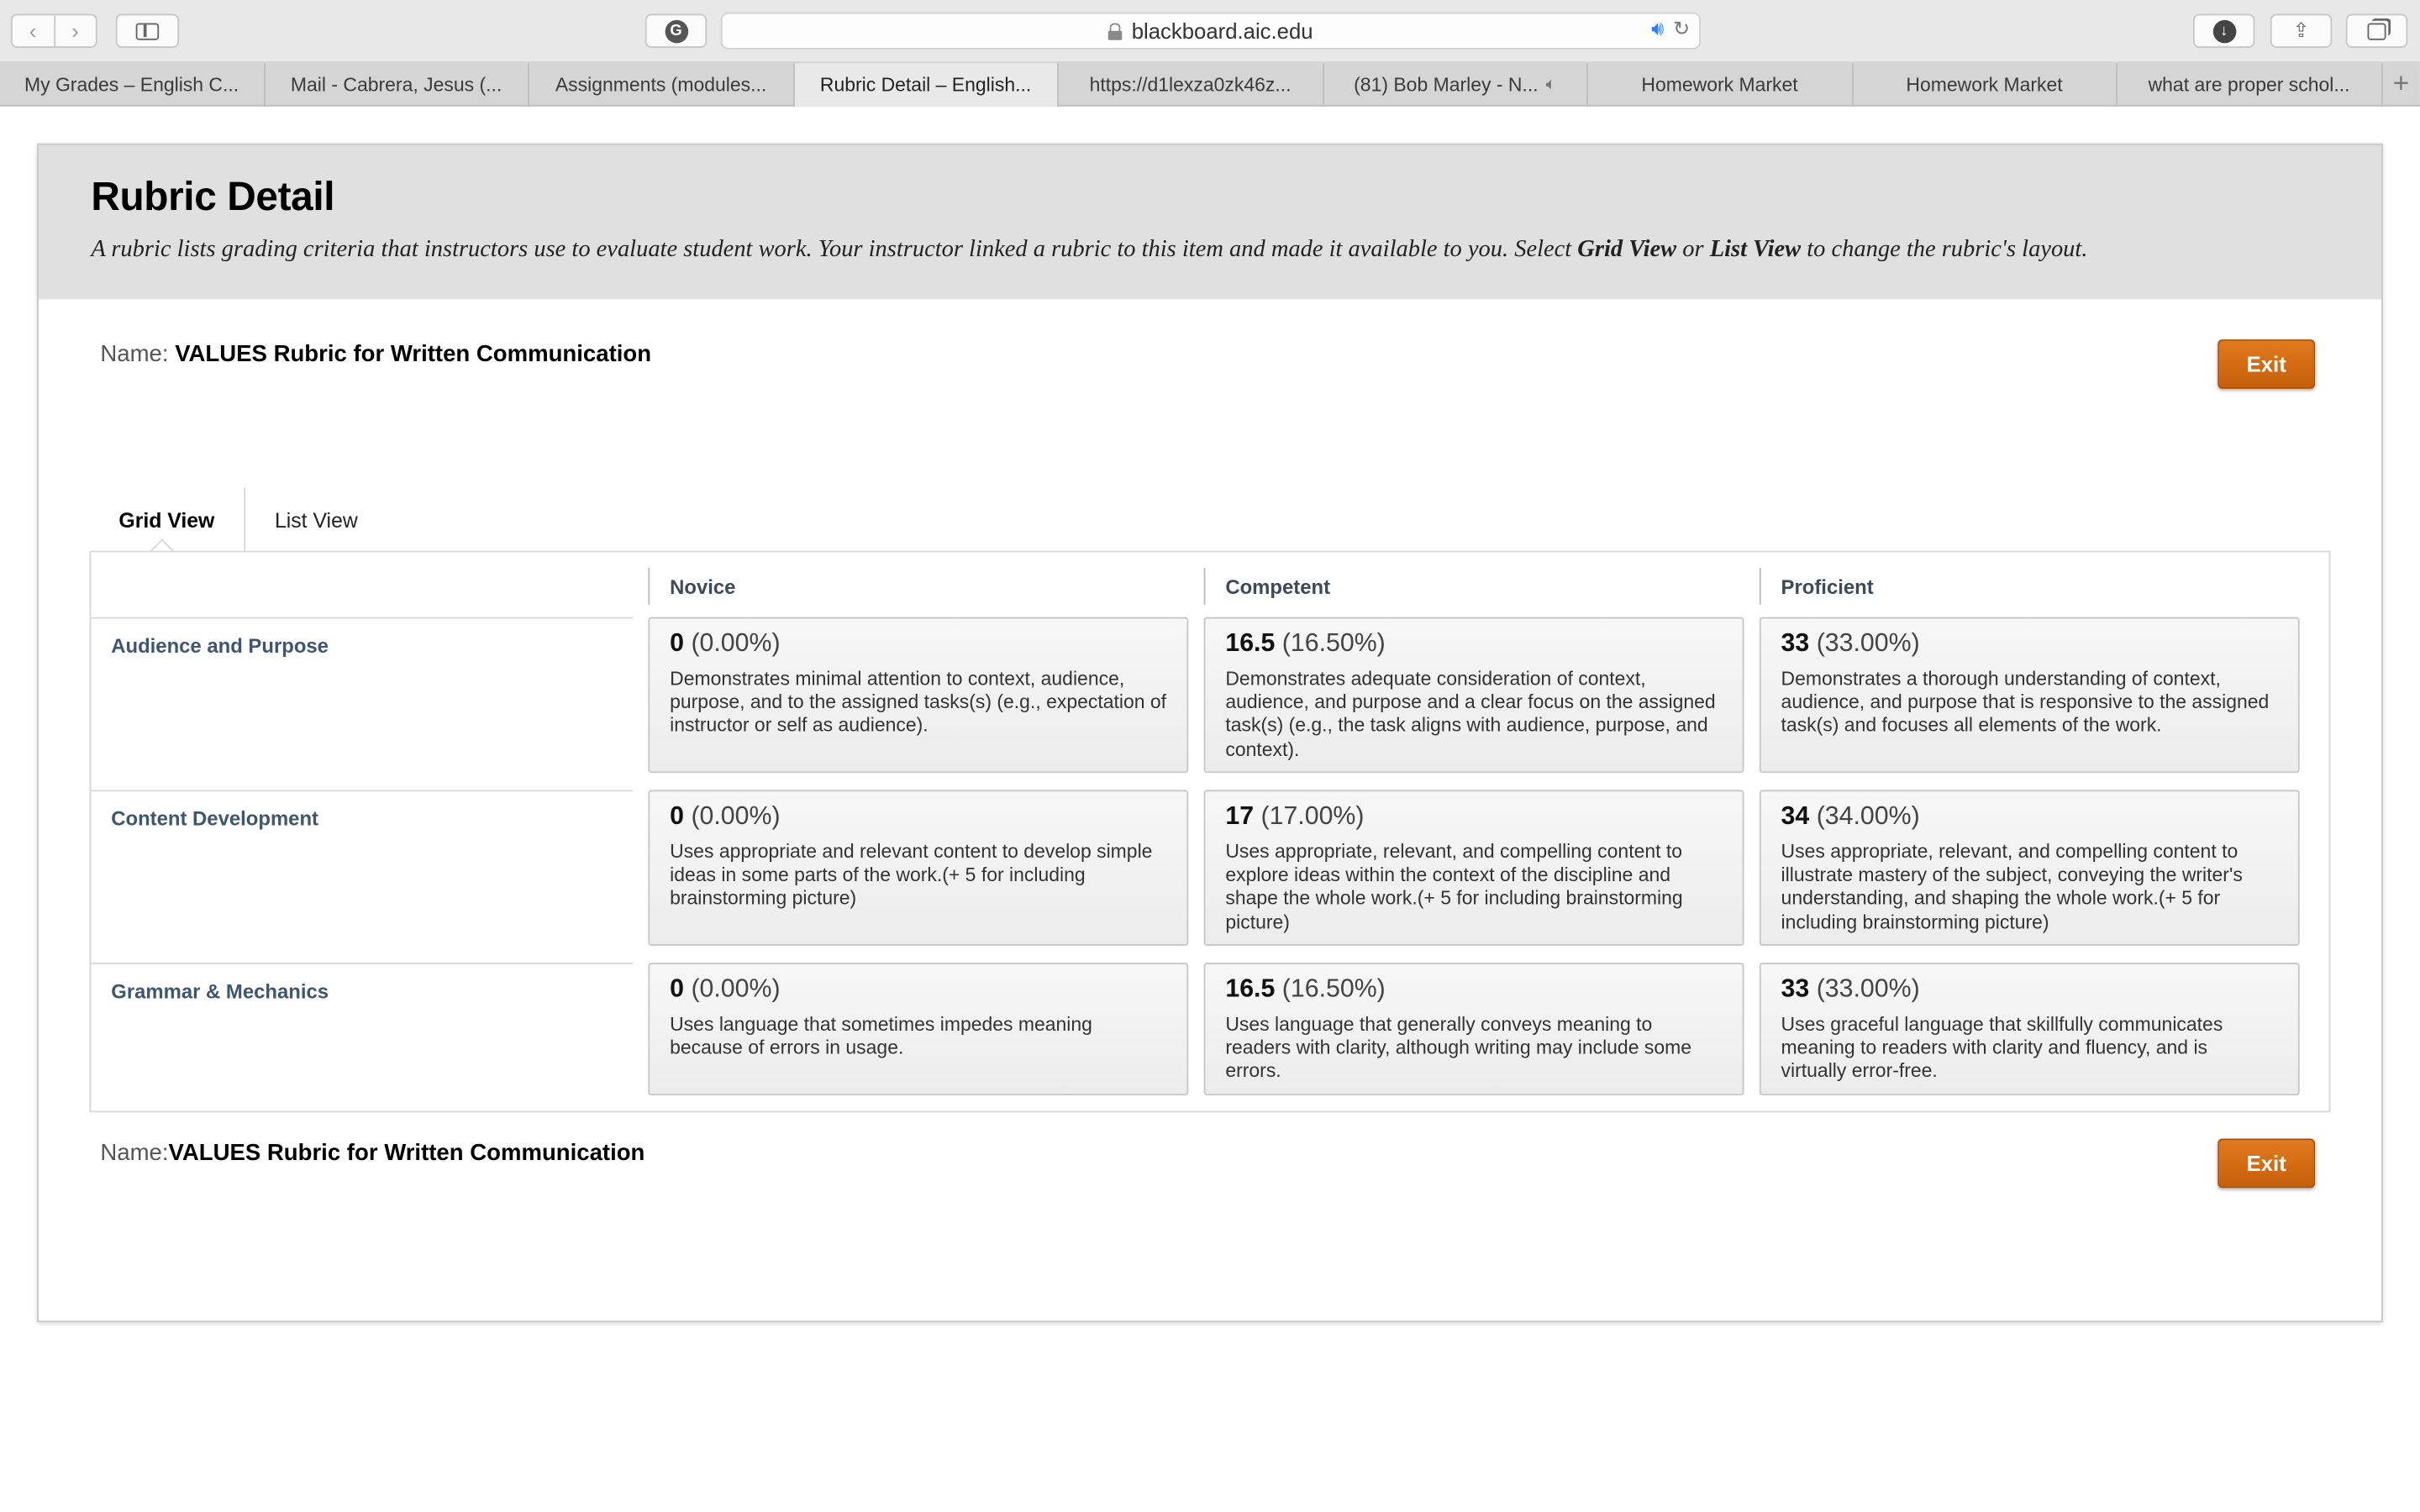 The height and width of the screenshot is (1512, 2420). Describe the element at coordinates (213, 195) in the screenshot. I see `page-title: Rubric Detail` at that location.